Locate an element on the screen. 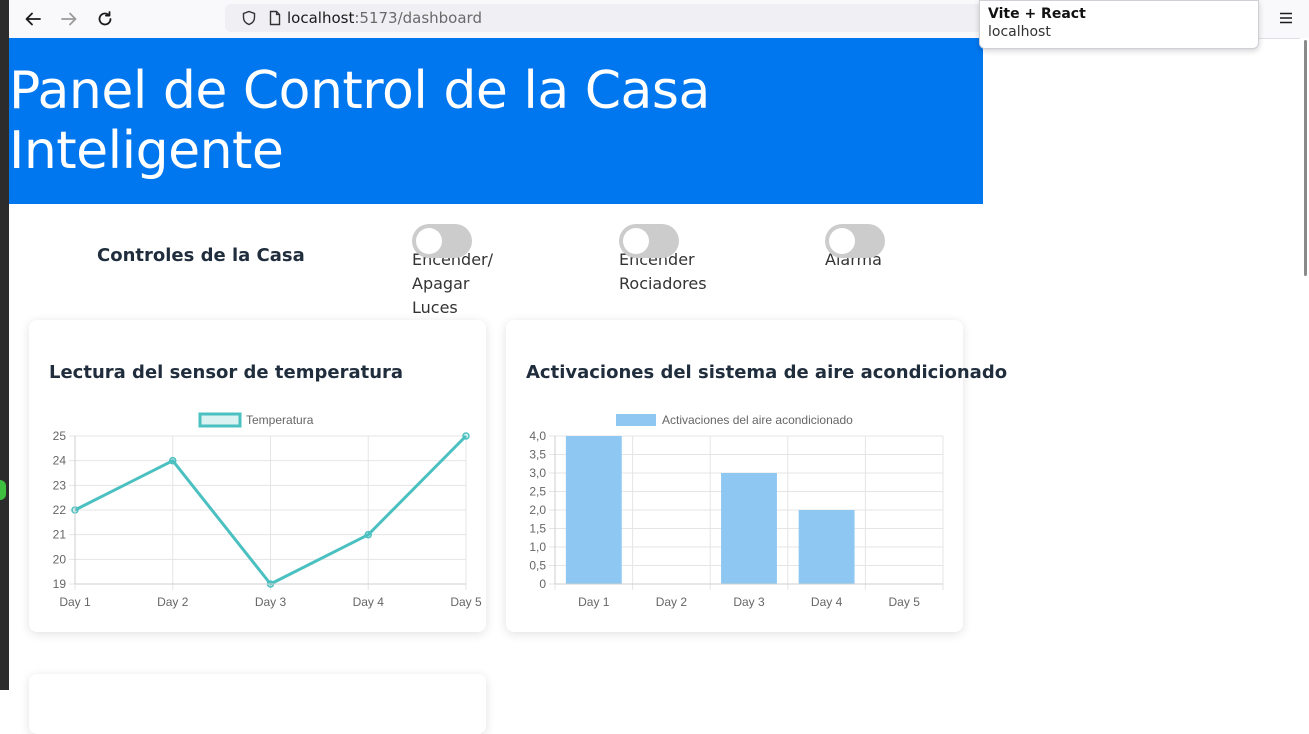  third-card is located at coordinates (257, 704).